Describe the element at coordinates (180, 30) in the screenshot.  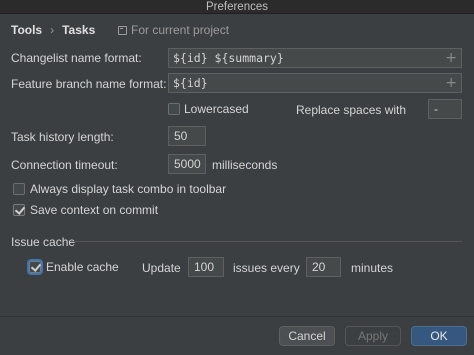
I see `scope-label: For current project` at that location.